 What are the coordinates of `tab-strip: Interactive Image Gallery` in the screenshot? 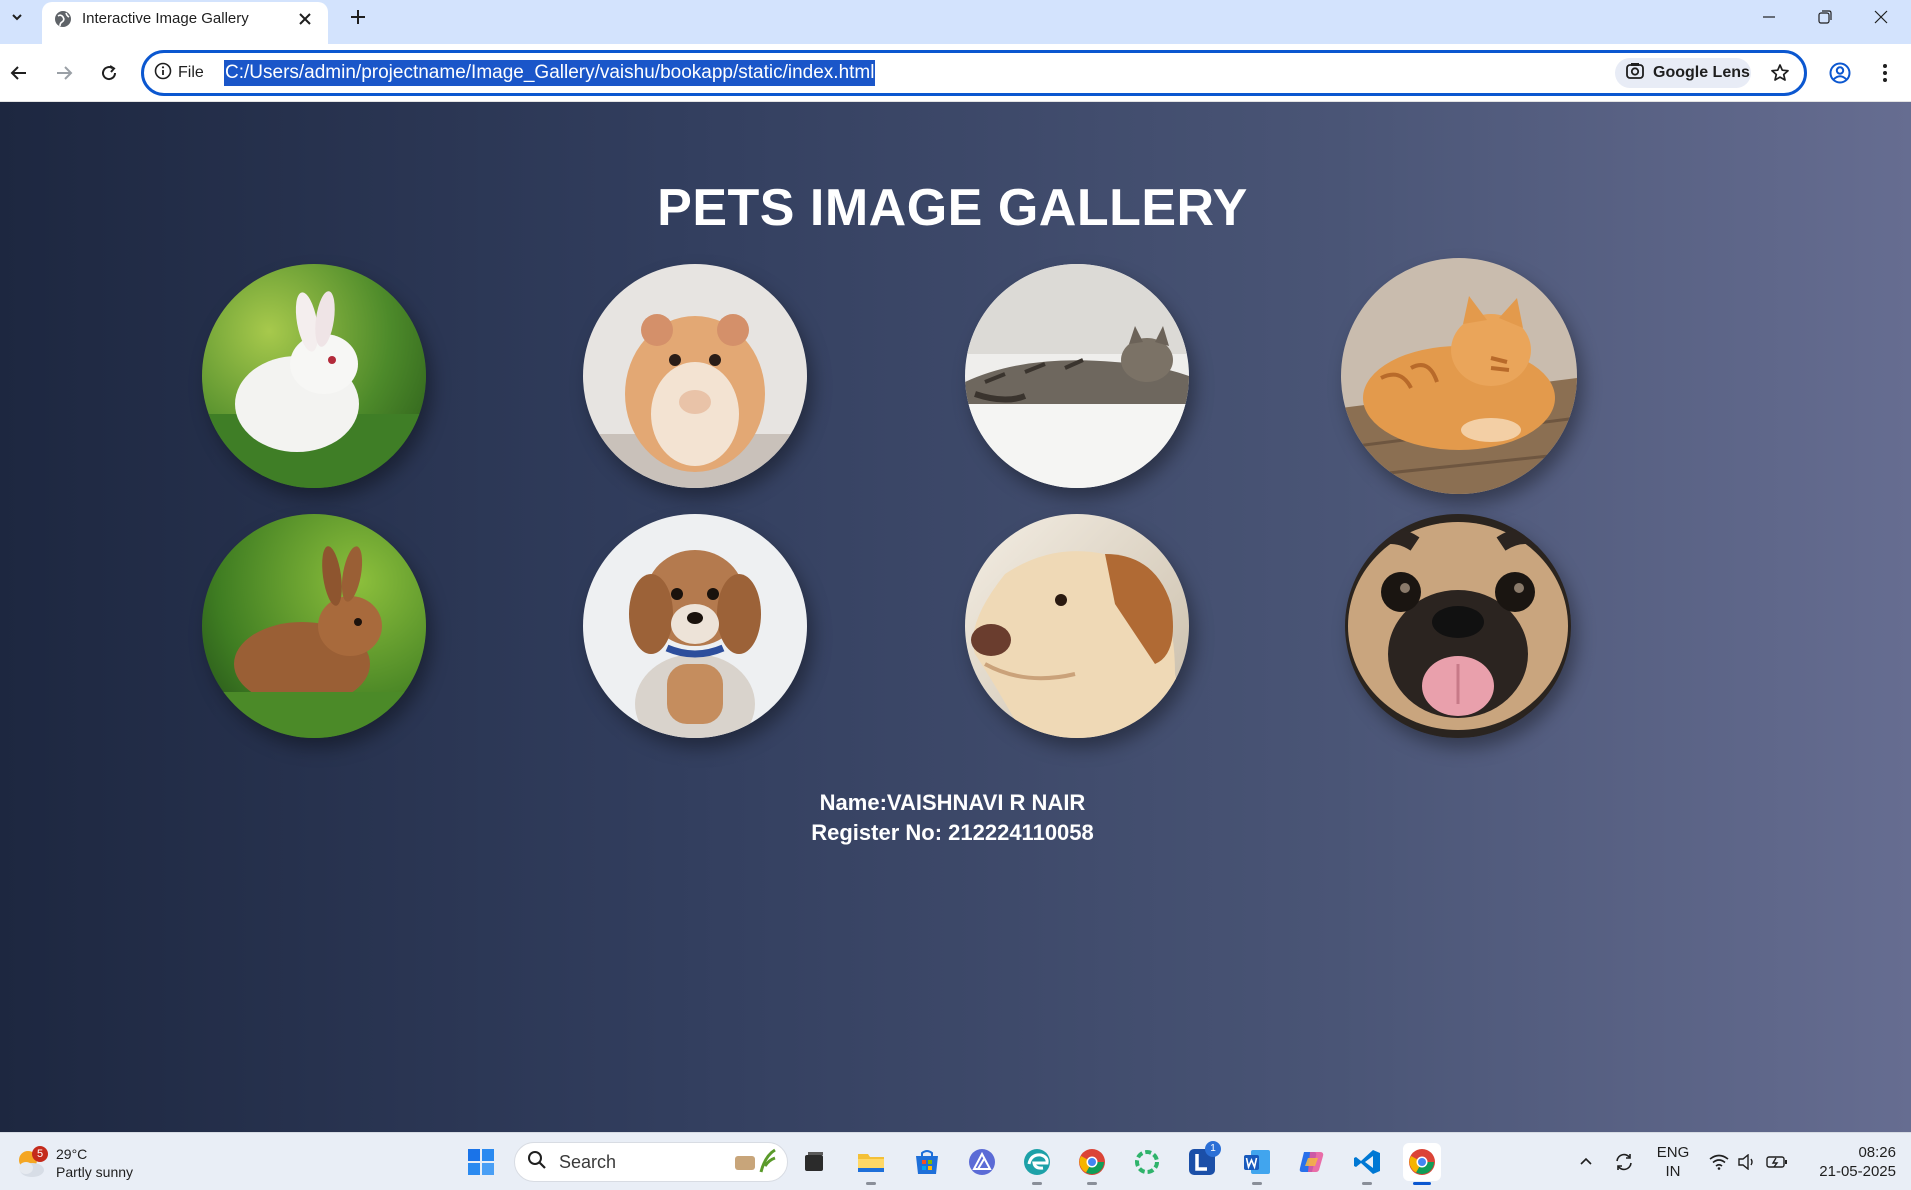 It's located at (955, 22).